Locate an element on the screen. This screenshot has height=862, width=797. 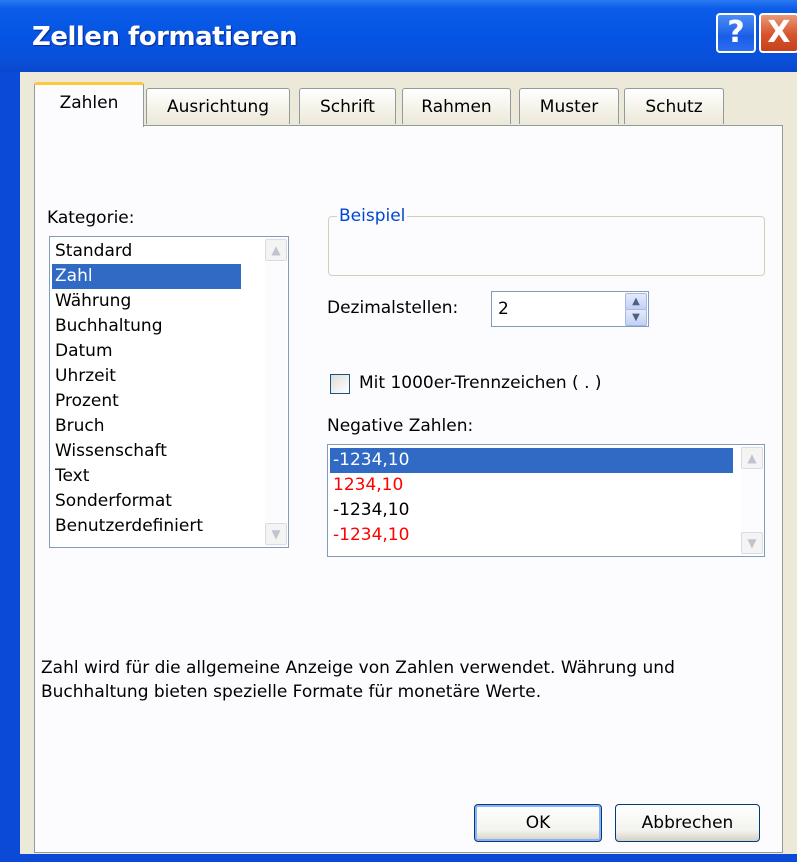
negative-item: 1234,10 is located at coordinates (366, 485).